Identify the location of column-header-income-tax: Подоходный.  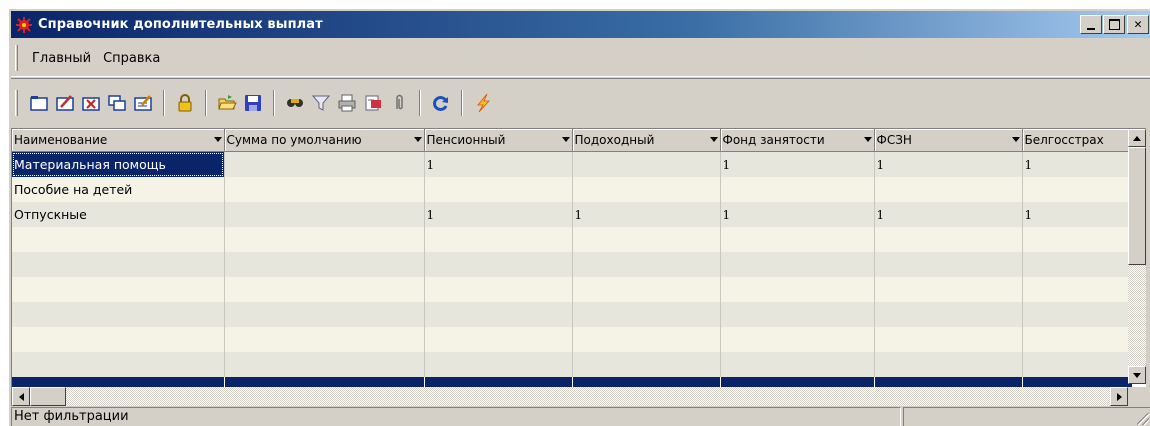
(646, 140).